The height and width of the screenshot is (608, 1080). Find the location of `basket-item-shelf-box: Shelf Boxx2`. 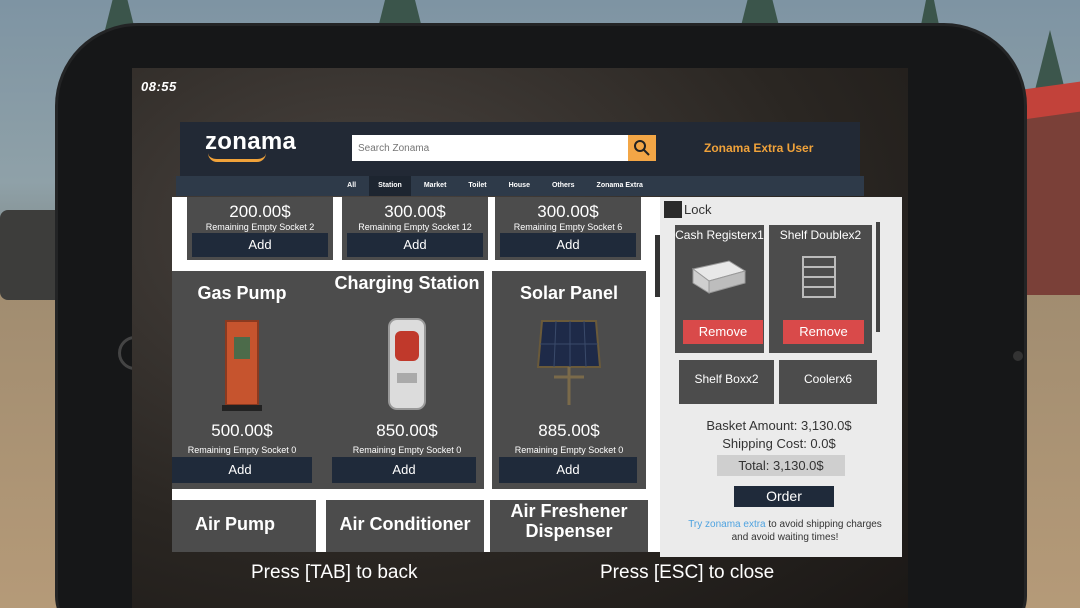

basket-item-shelf-box: Shelf Boxx2 is located at coordinates (726, 382).